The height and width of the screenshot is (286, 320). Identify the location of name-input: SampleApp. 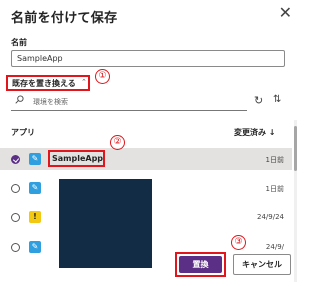
(148, 58).